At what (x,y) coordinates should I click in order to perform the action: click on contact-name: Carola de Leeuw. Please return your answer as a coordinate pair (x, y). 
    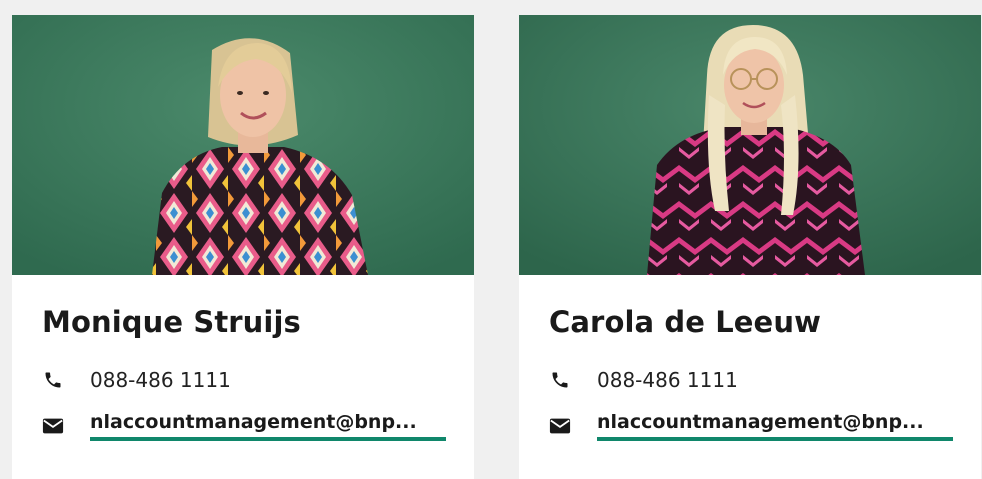
    Looking at the image, I should click on (685, 322).